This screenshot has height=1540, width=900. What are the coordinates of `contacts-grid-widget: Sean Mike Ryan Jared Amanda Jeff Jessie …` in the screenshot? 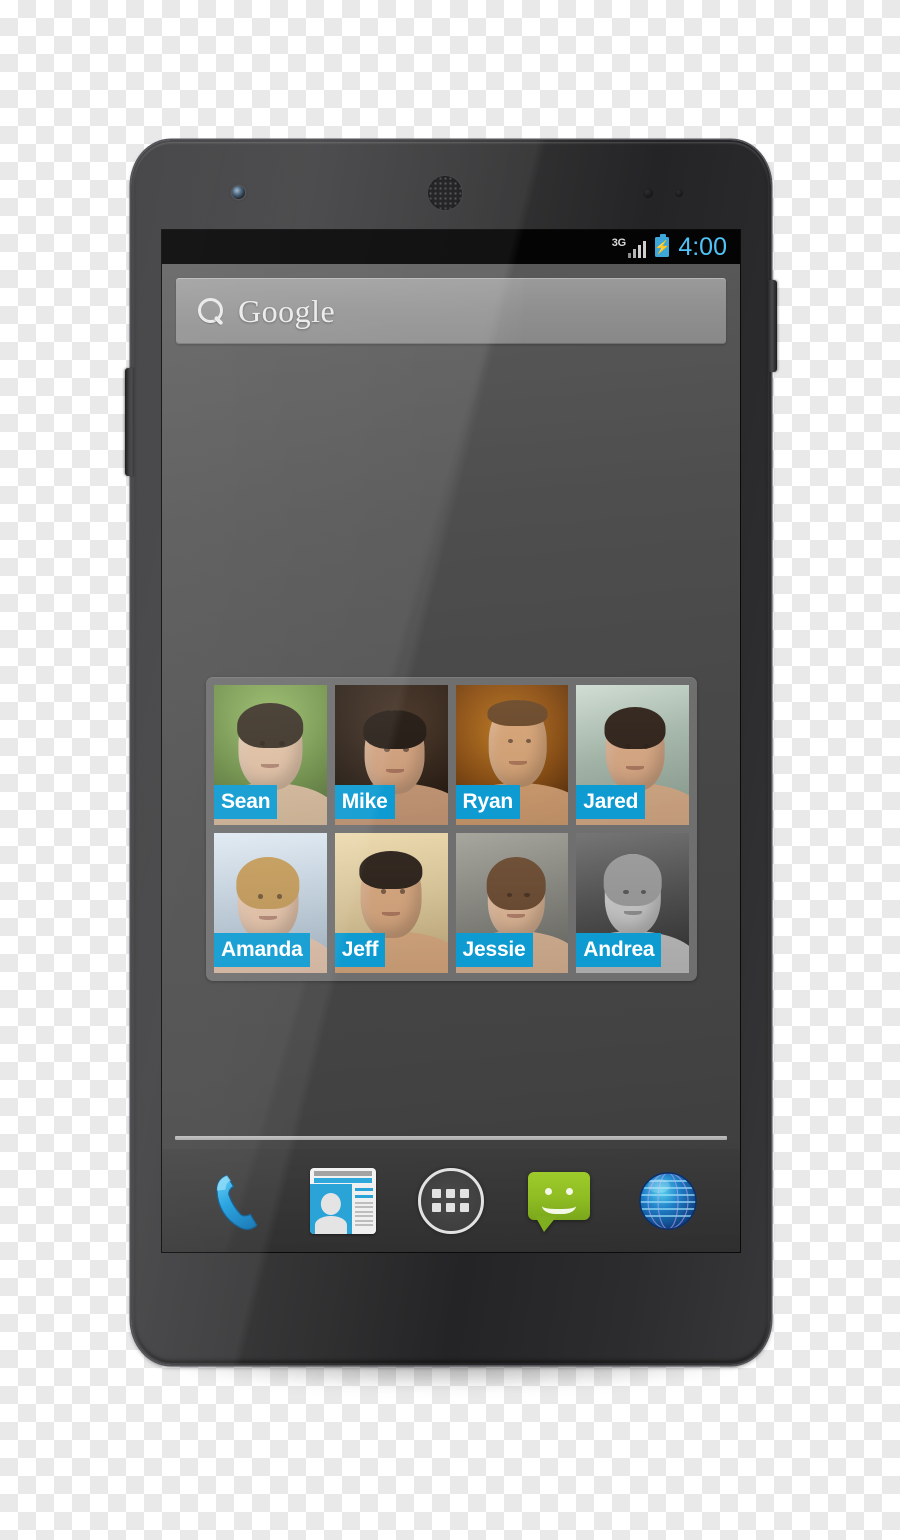 It's located at (451, 829).